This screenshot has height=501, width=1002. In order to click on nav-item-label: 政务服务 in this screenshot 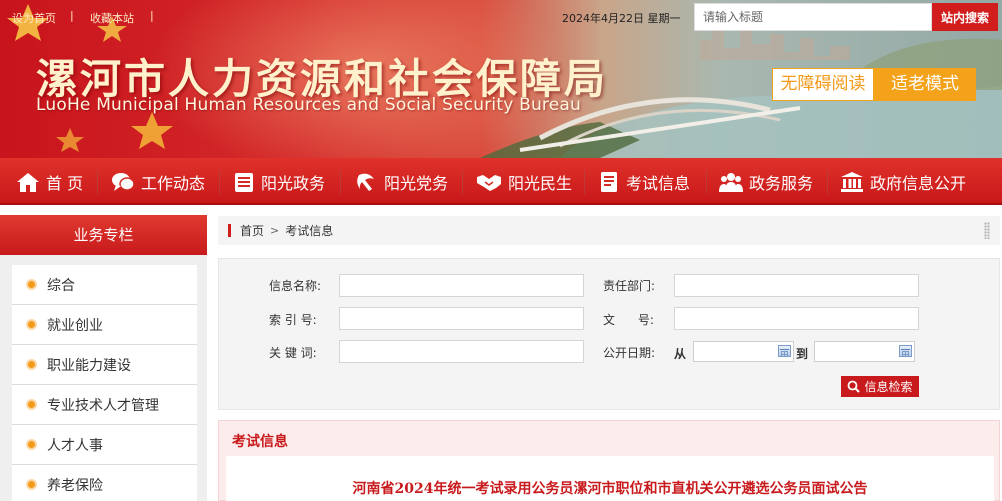, I will do `click(781, 183)`.